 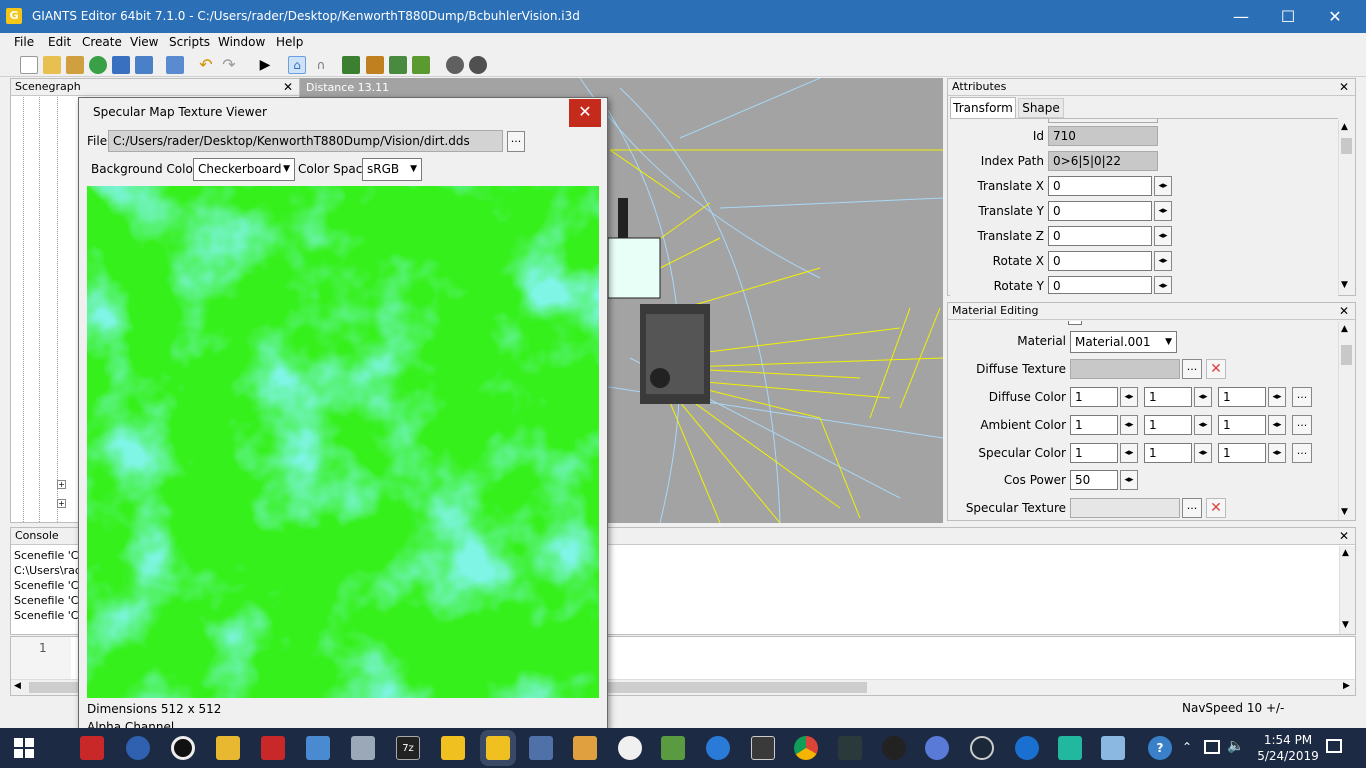 What do you see at coordinates (1094, 397) in the screenshot?
I see `diffuse-color-r-field: 1` at bounding box center [1094, 397].